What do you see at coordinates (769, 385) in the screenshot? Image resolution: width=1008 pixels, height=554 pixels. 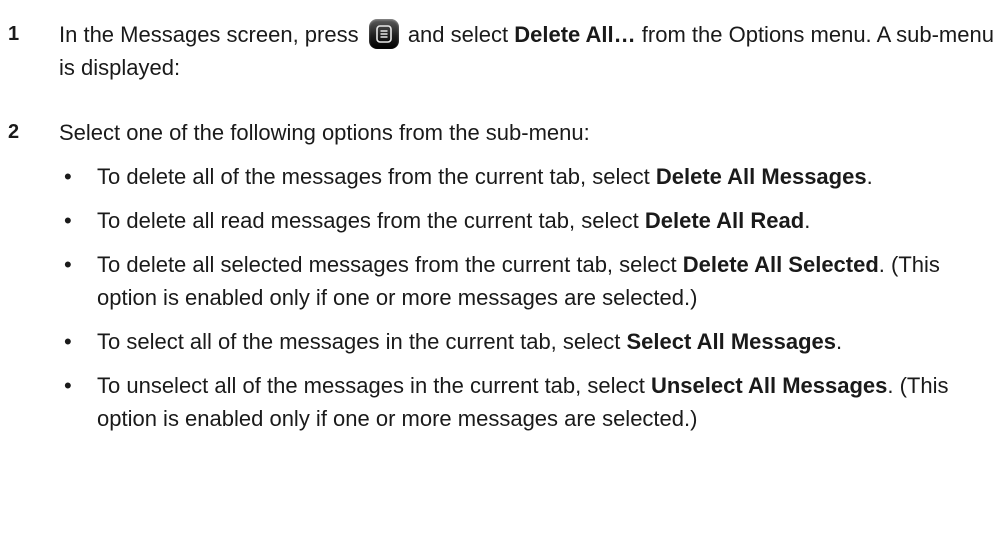 I see `option-name: Unselect All Messages` at bounding box center [769, 385].